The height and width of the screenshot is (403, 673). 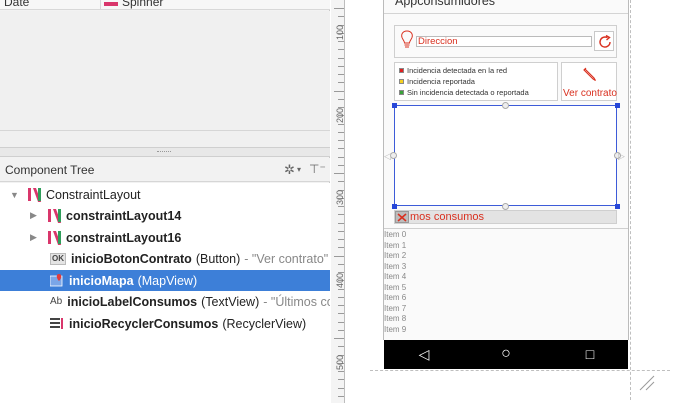 I want to click on tree-row-constraintlayout16: ▶ constraintLayout16, so click(x=165, y=237).